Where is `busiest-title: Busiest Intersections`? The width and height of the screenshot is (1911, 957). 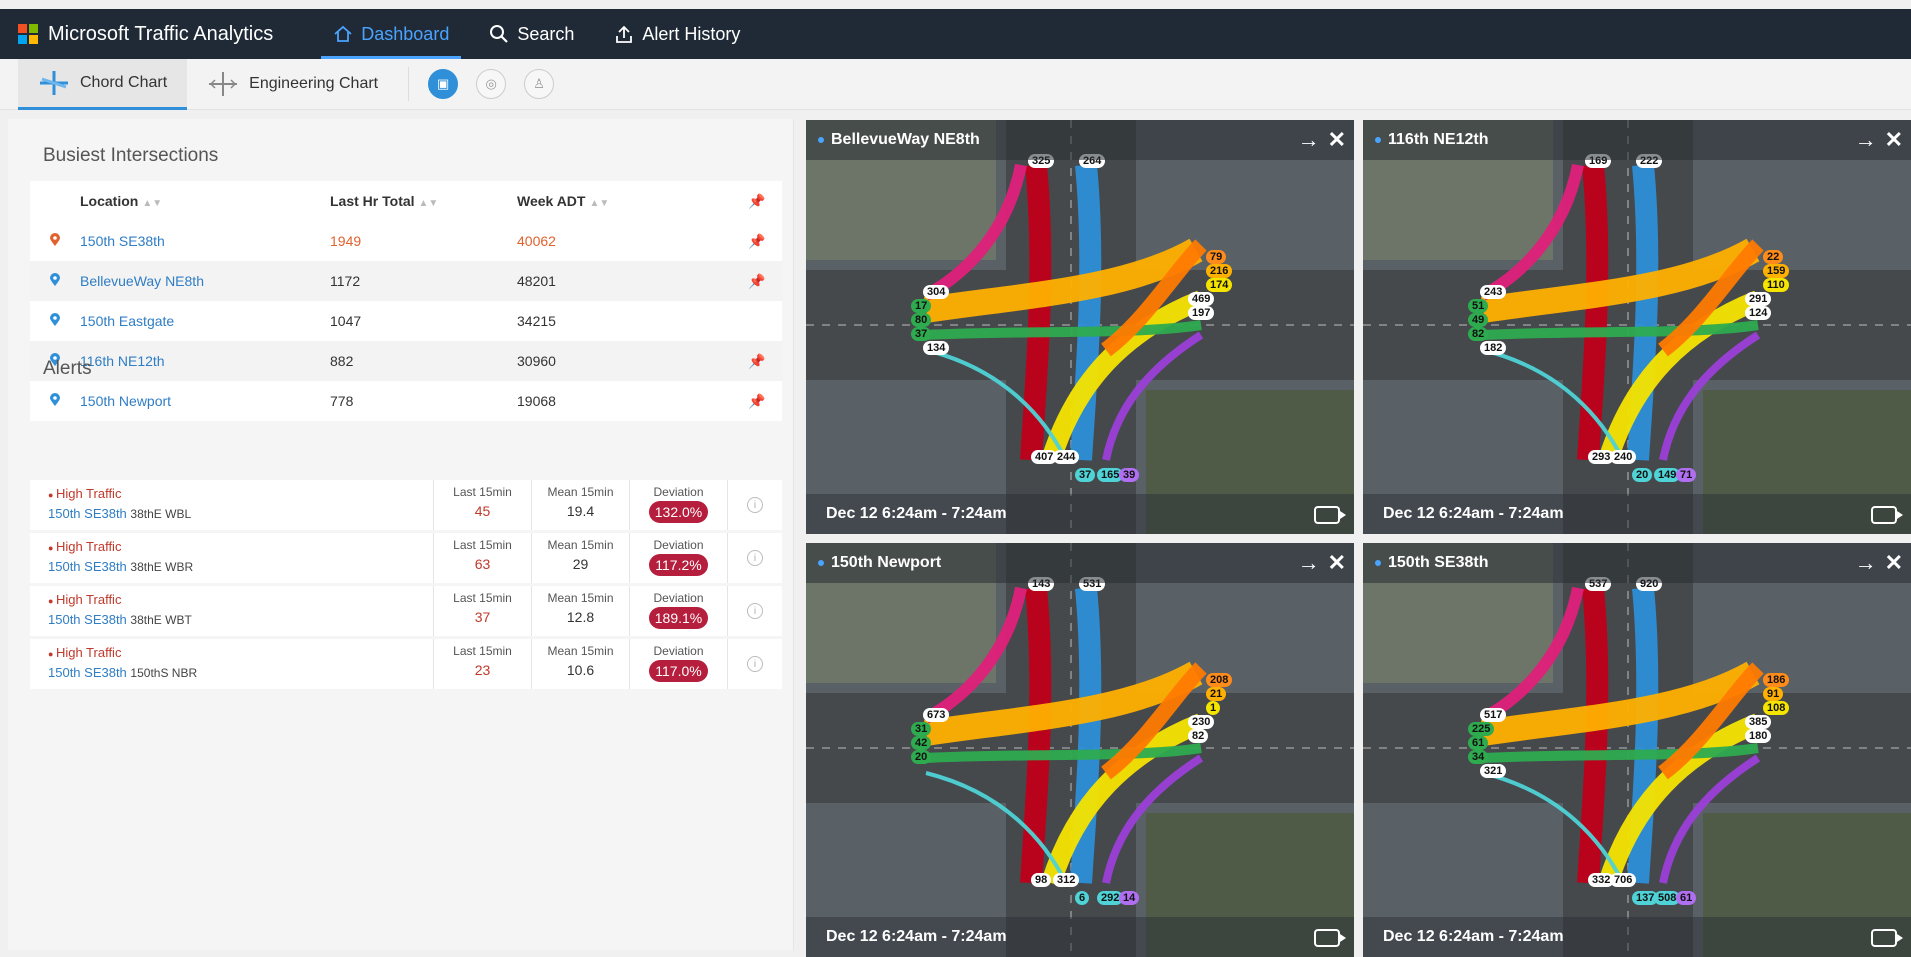
busiest-title: Busiest Intersections is located at coordinates (131, 155).